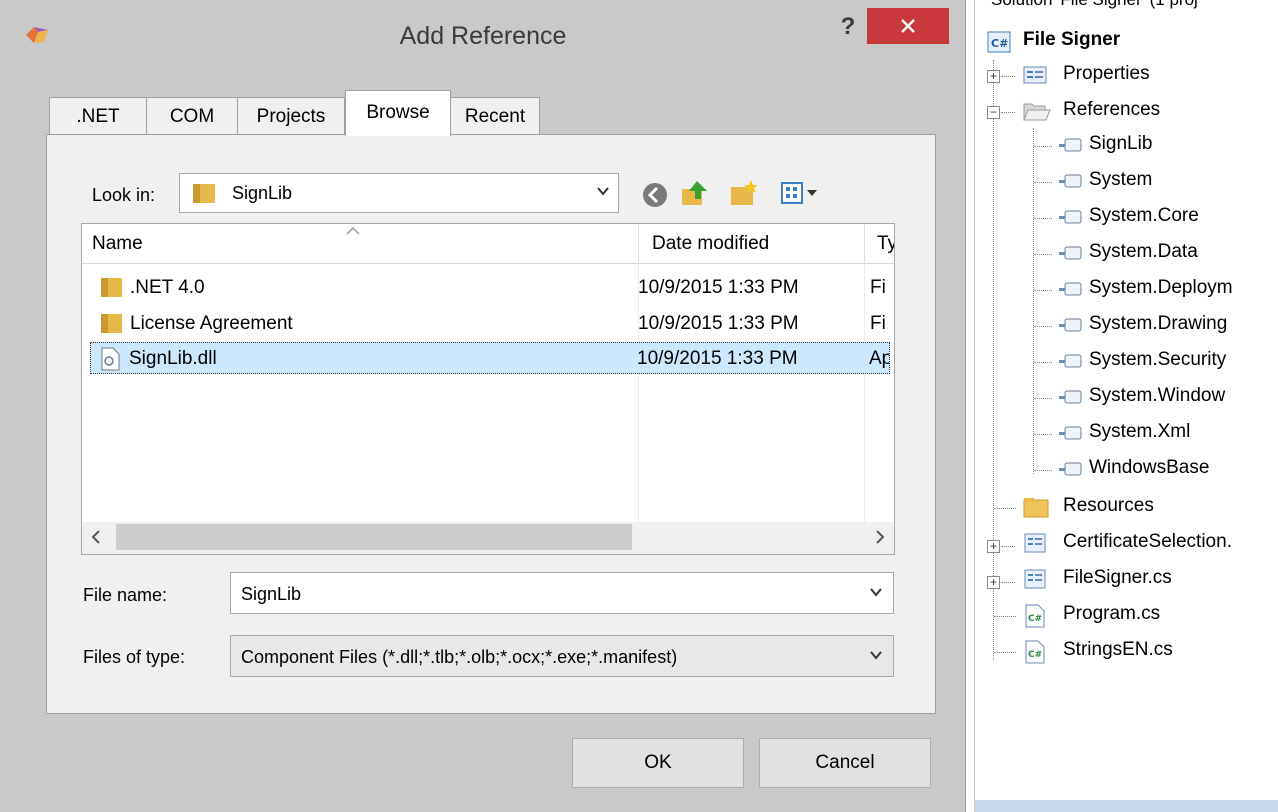 This screenshot has width=1278, height=812. I want to click on files-of-type-label: Files of type:, so click(134, 657).